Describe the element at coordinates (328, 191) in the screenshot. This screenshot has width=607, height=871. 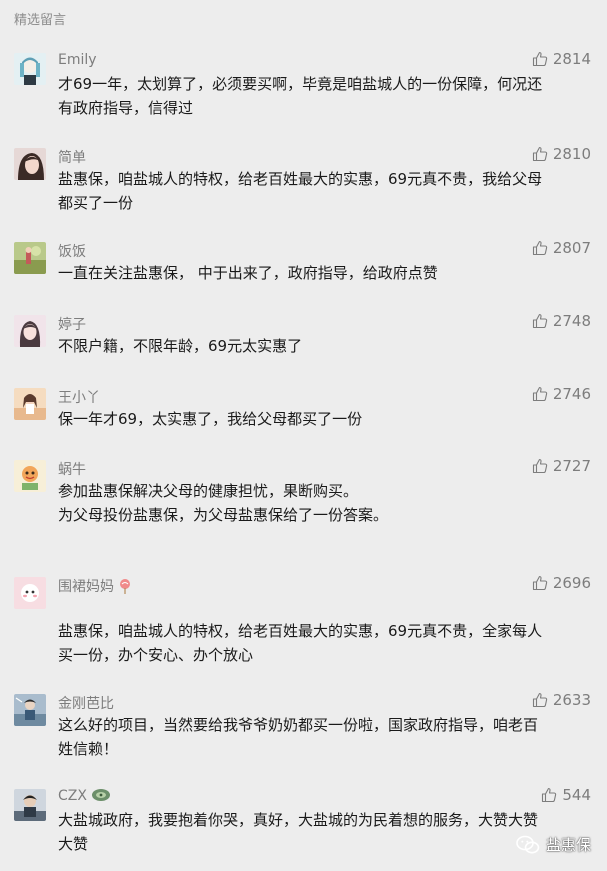
I see `comment-text: 盐惠保，咱盐城人的特权，给老百姓最大的实惠，69元真不贵，我给父母 都买了一份` at that location.